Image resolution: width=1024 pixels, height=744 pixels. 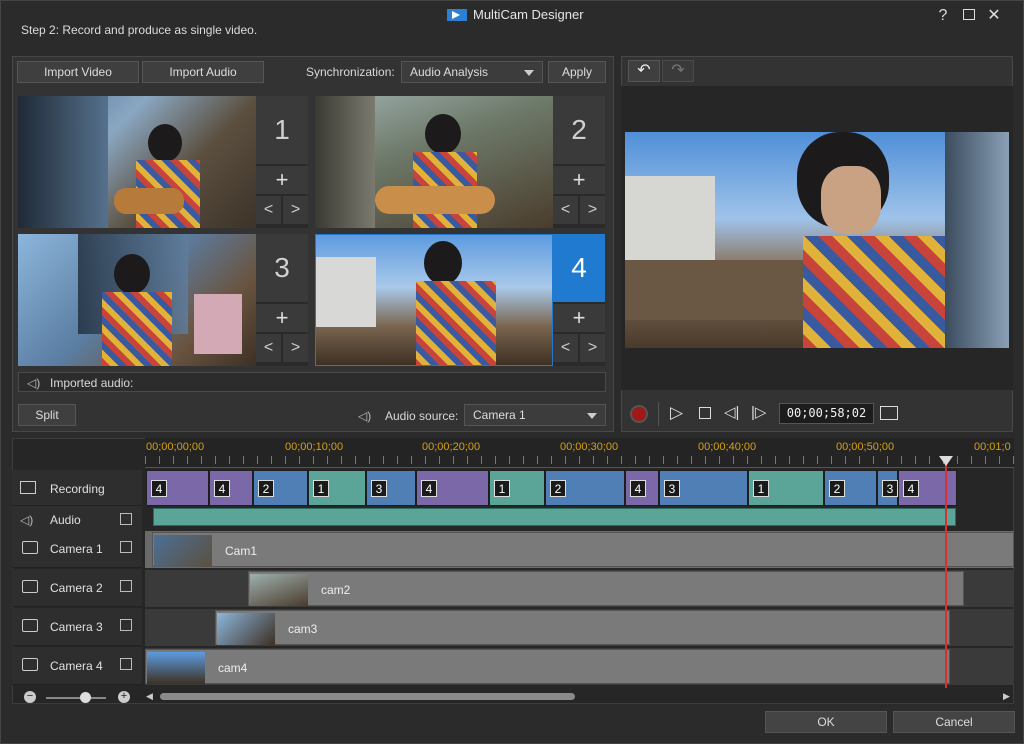 What do you see at coordinates (434, 162) in the screenshot?
I see `camera-2-preview` at bounding box center [434, 162].